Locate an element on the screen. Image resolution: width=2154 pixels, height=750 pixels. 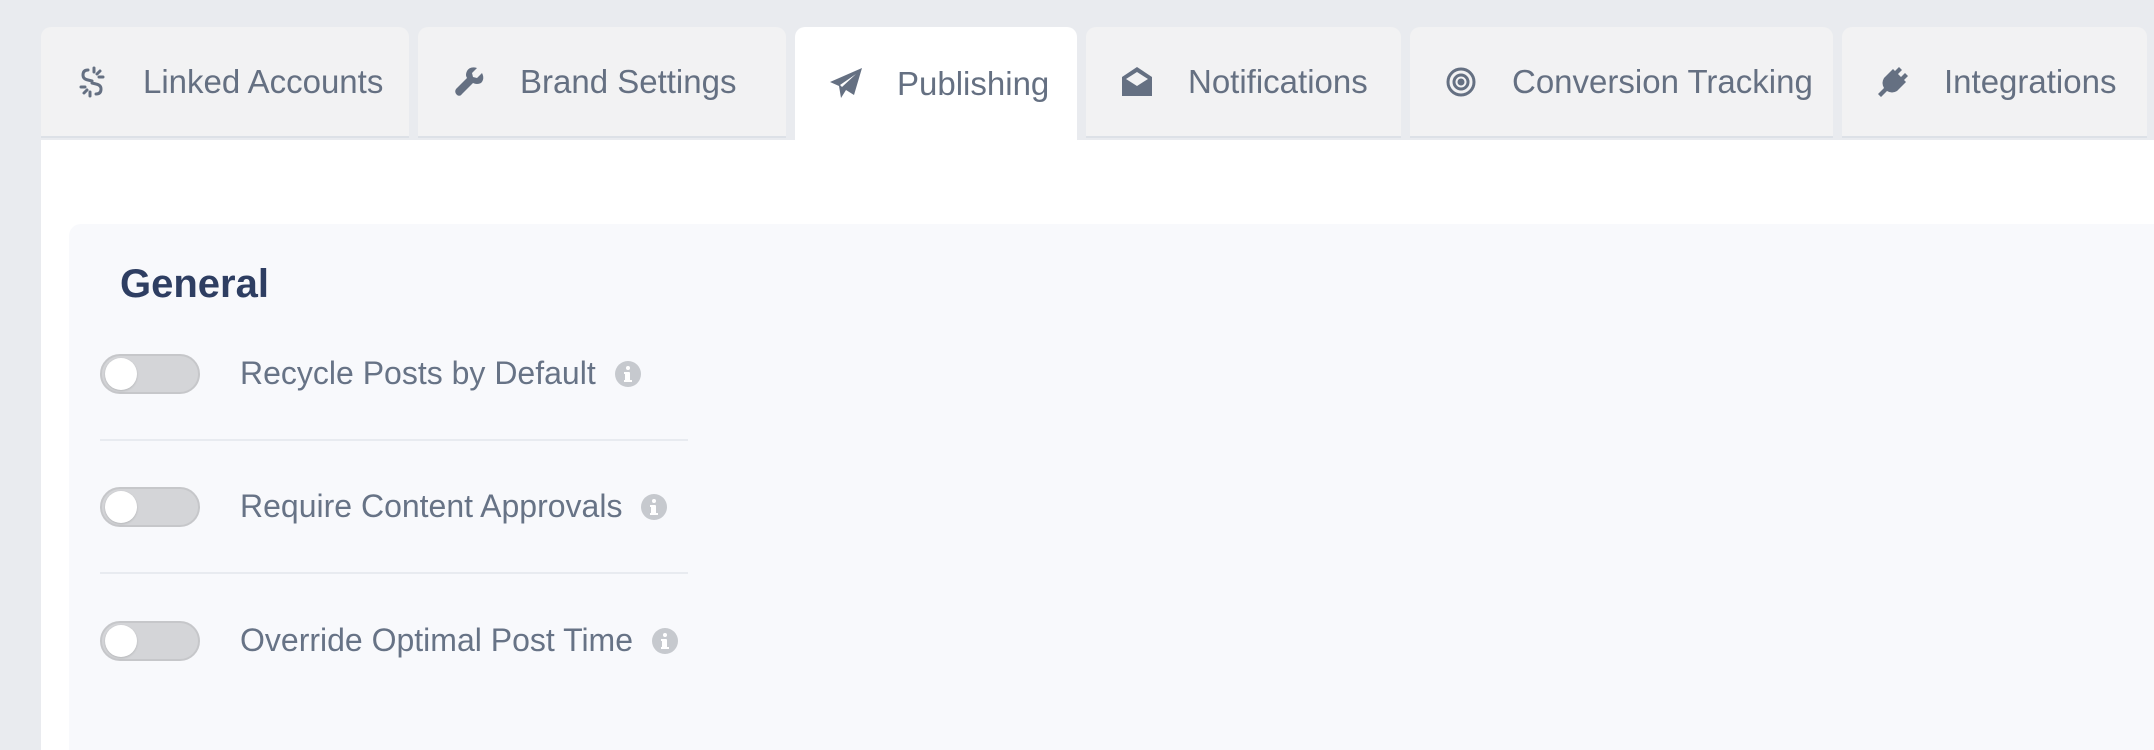
setting-label: Override Optimal Post Time is located at coordinates (436, 640).